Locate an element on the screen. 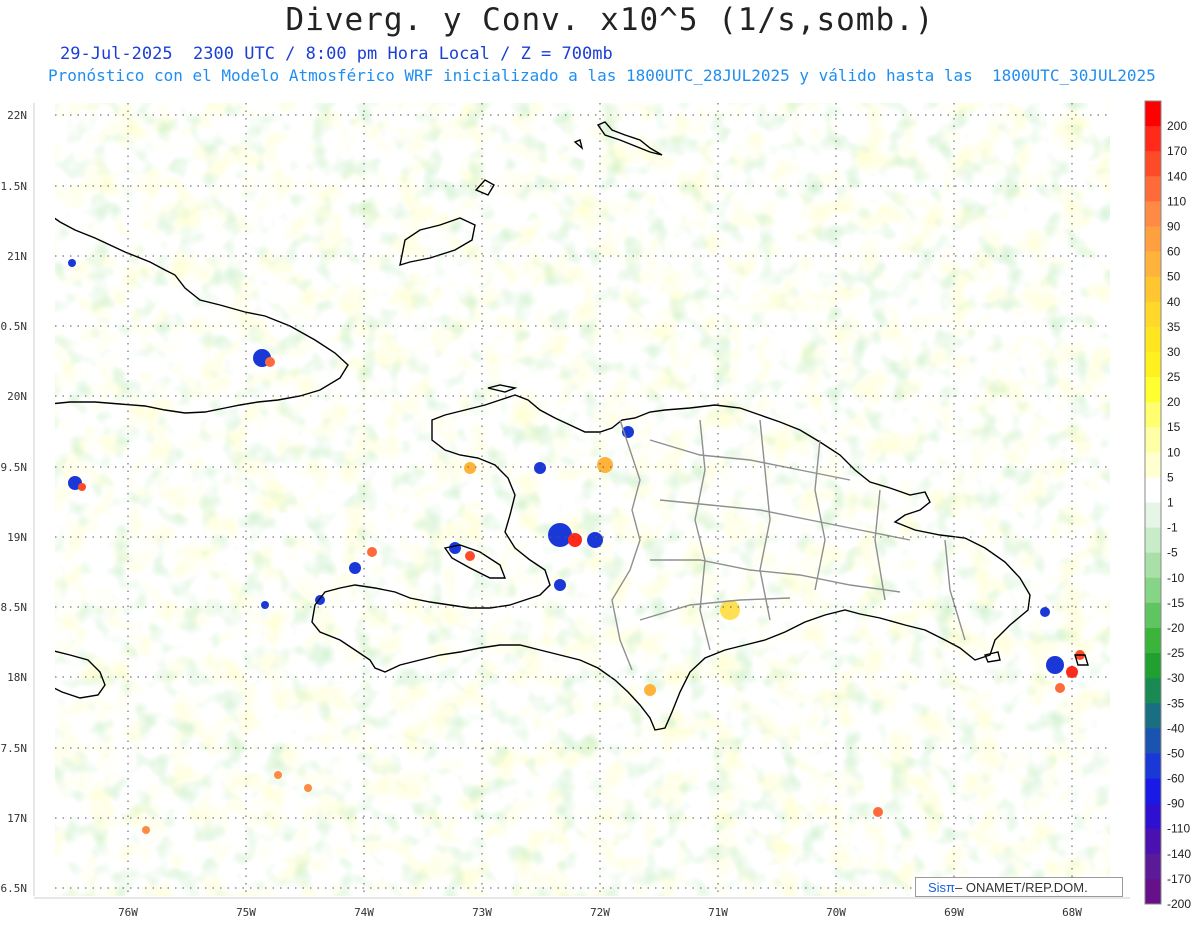  colorbar-label: -50 is located at coordinates (1176, 753).